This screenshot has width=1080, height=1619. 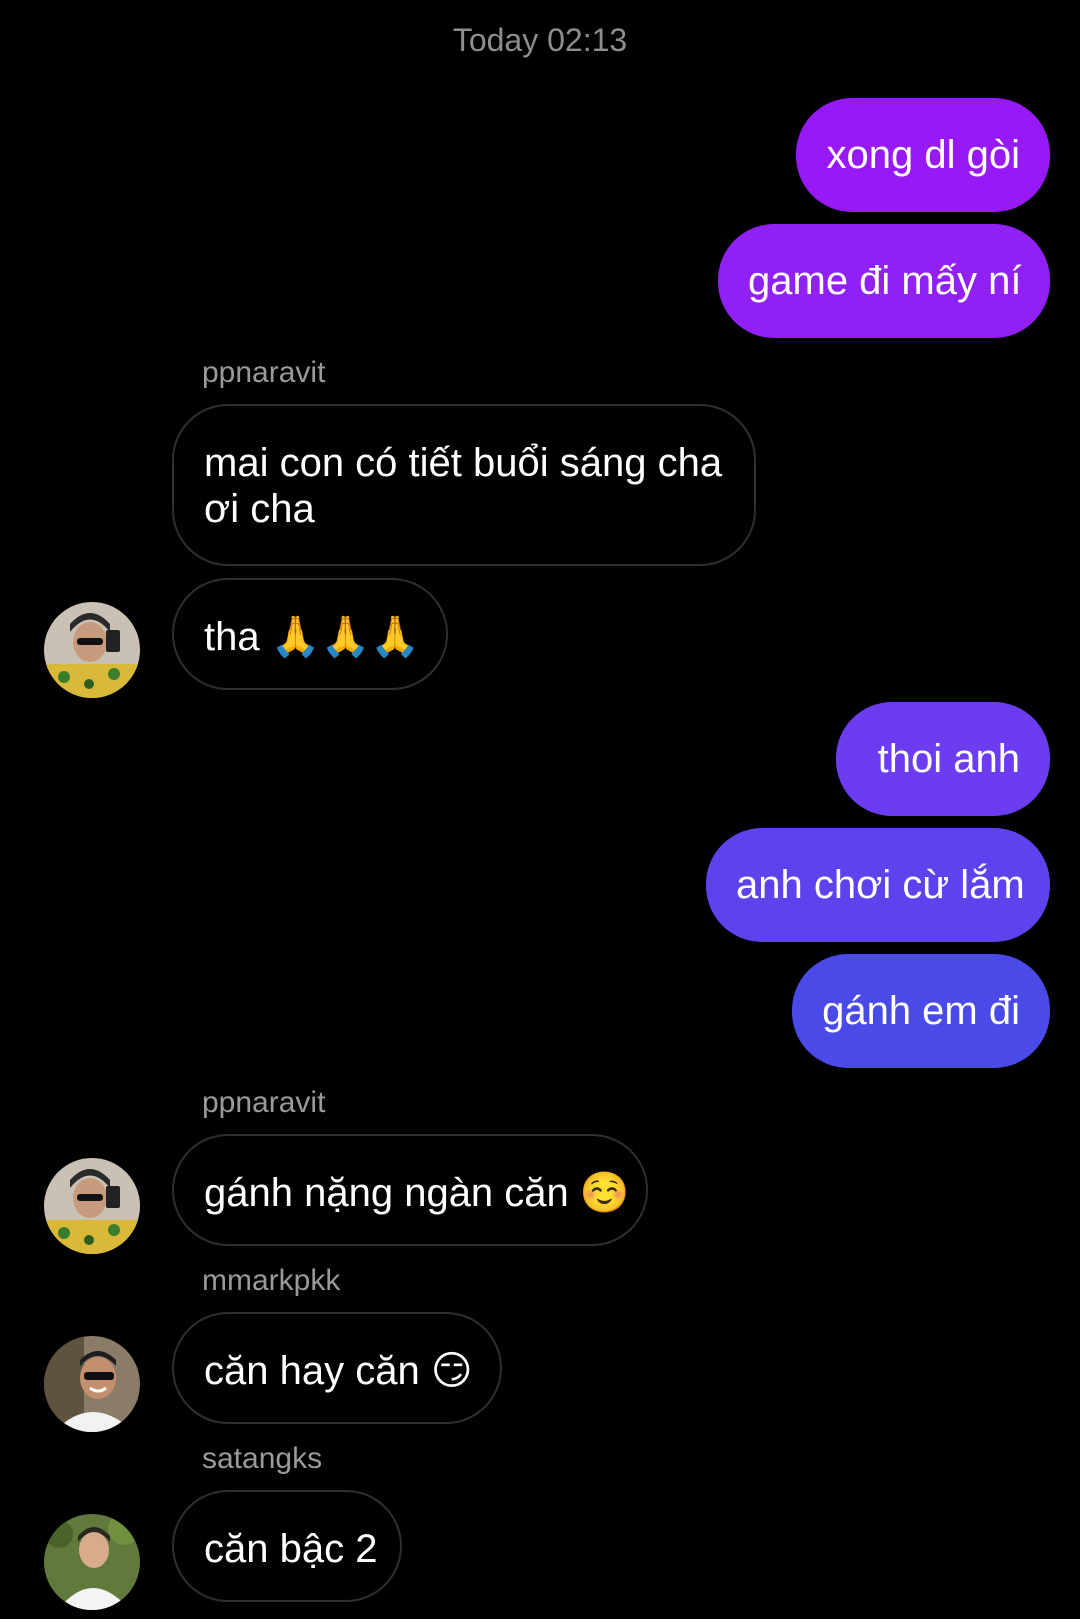 I want to click on message-text: căn bậc 2, so click(x=291, y=1549).